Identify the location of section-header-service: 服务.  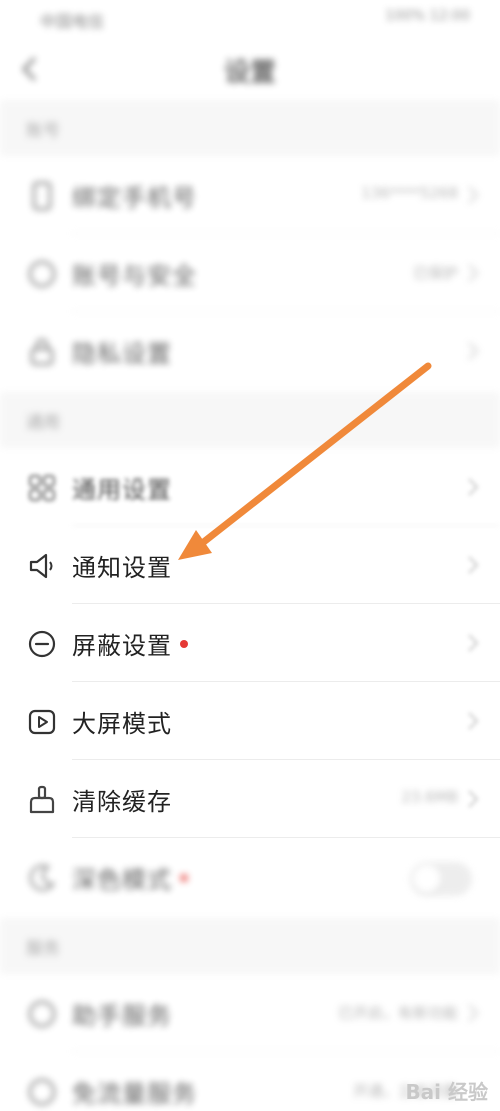
(250, 946).